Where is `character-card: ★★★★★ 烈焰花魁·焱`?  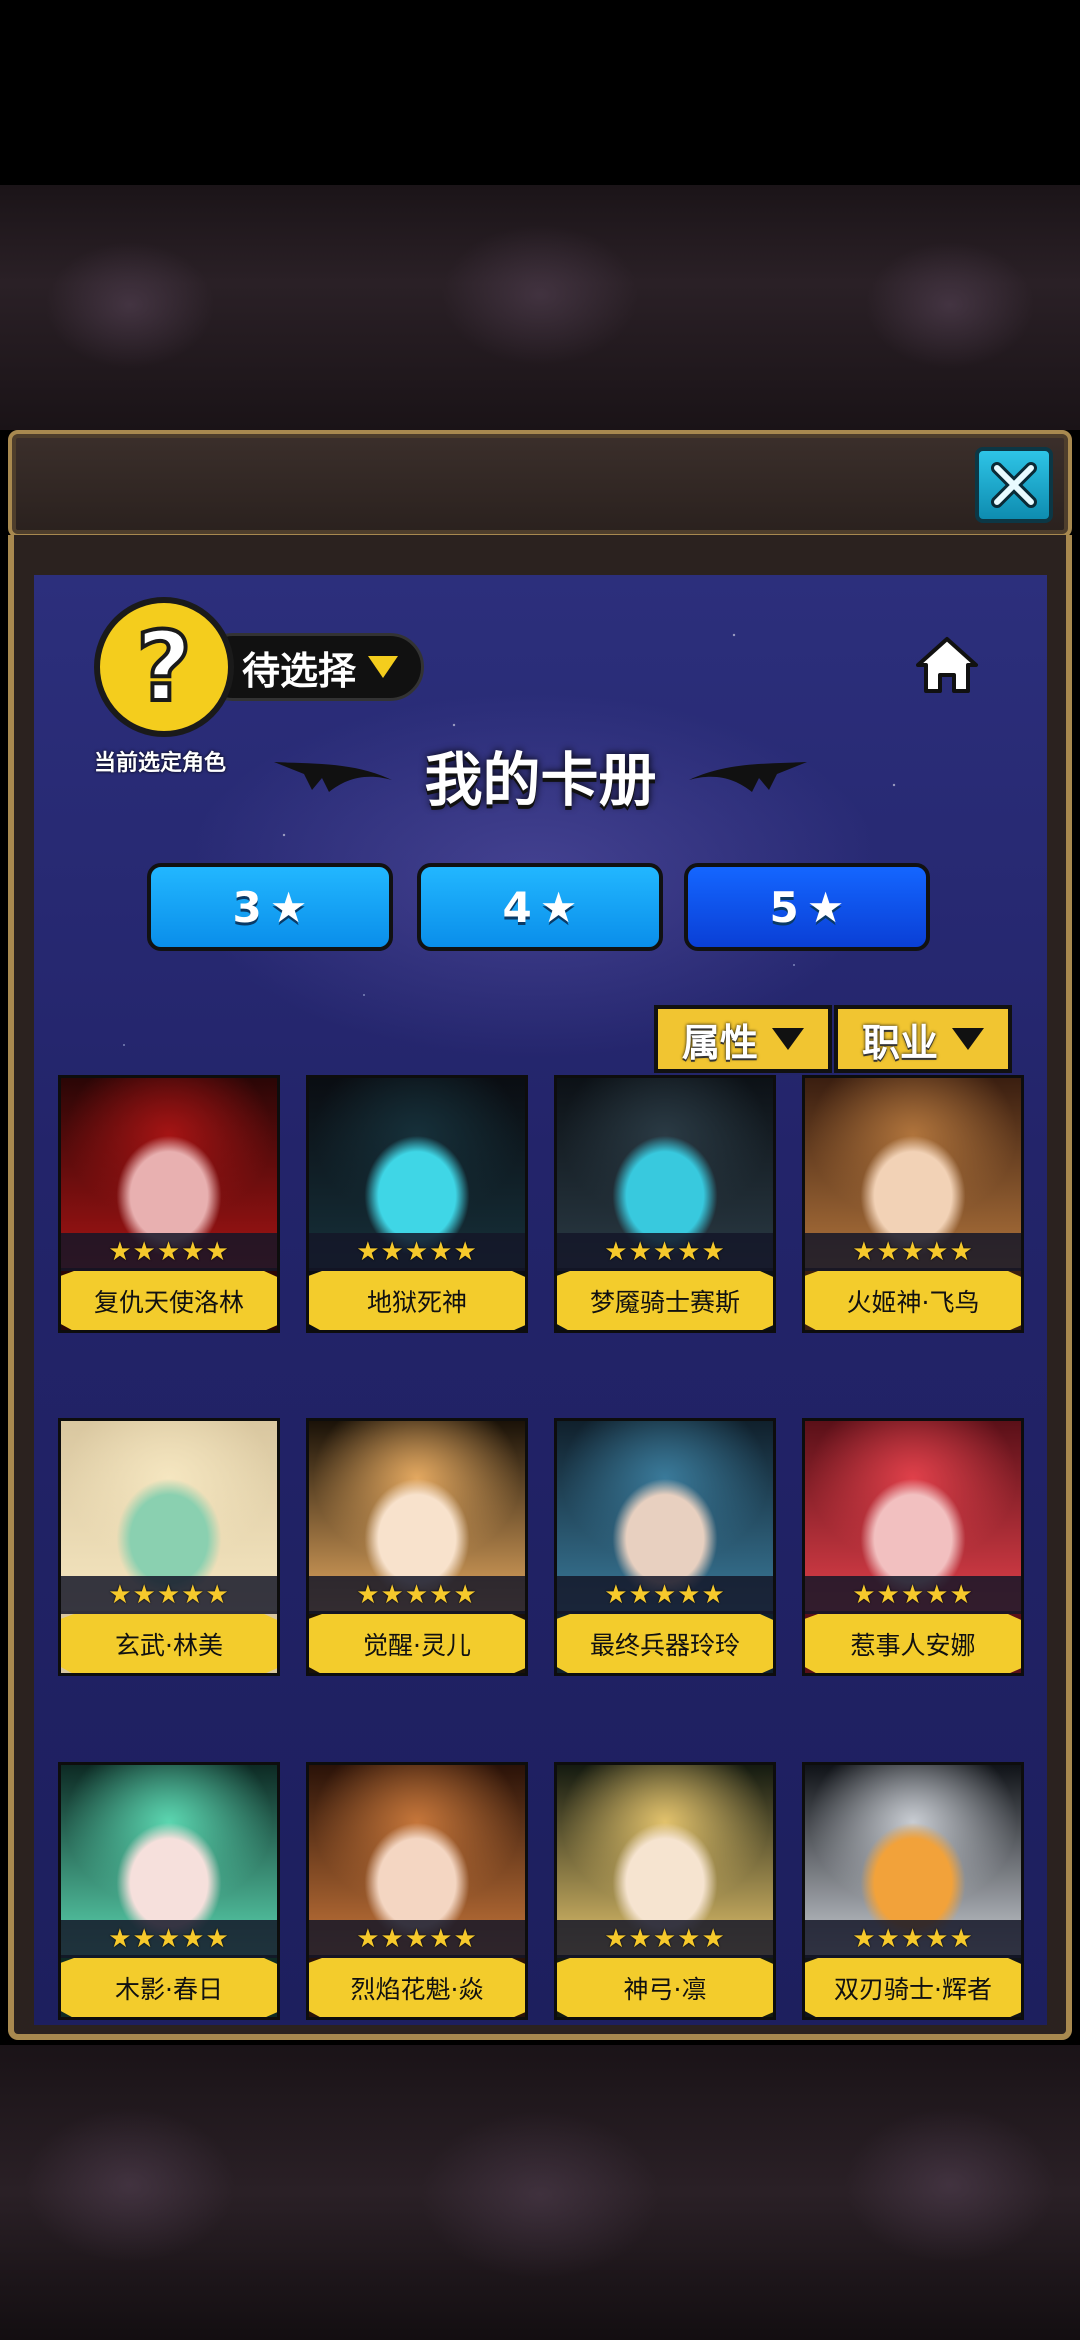
character-card: ★★★★★ 烈焰花魁·焱 is located at coordinates (417, 1891).